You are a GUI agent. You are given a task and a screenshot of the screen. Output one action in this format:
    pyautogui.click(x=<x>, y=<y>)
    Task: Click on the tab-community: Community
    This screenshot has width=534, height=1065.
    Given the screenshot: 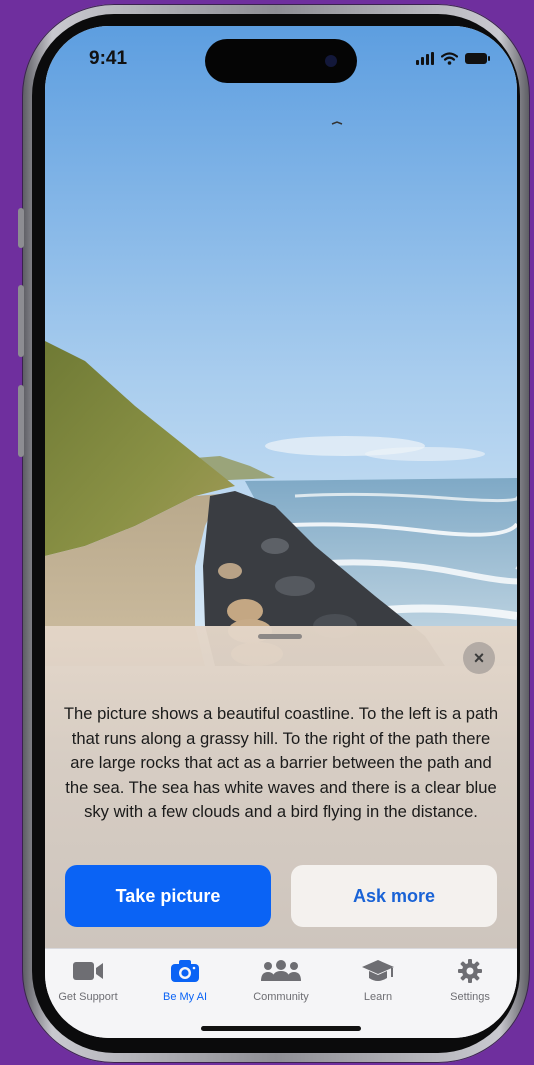 What is the action you would take?
    pyautogui.click(x=281, y=980)
    